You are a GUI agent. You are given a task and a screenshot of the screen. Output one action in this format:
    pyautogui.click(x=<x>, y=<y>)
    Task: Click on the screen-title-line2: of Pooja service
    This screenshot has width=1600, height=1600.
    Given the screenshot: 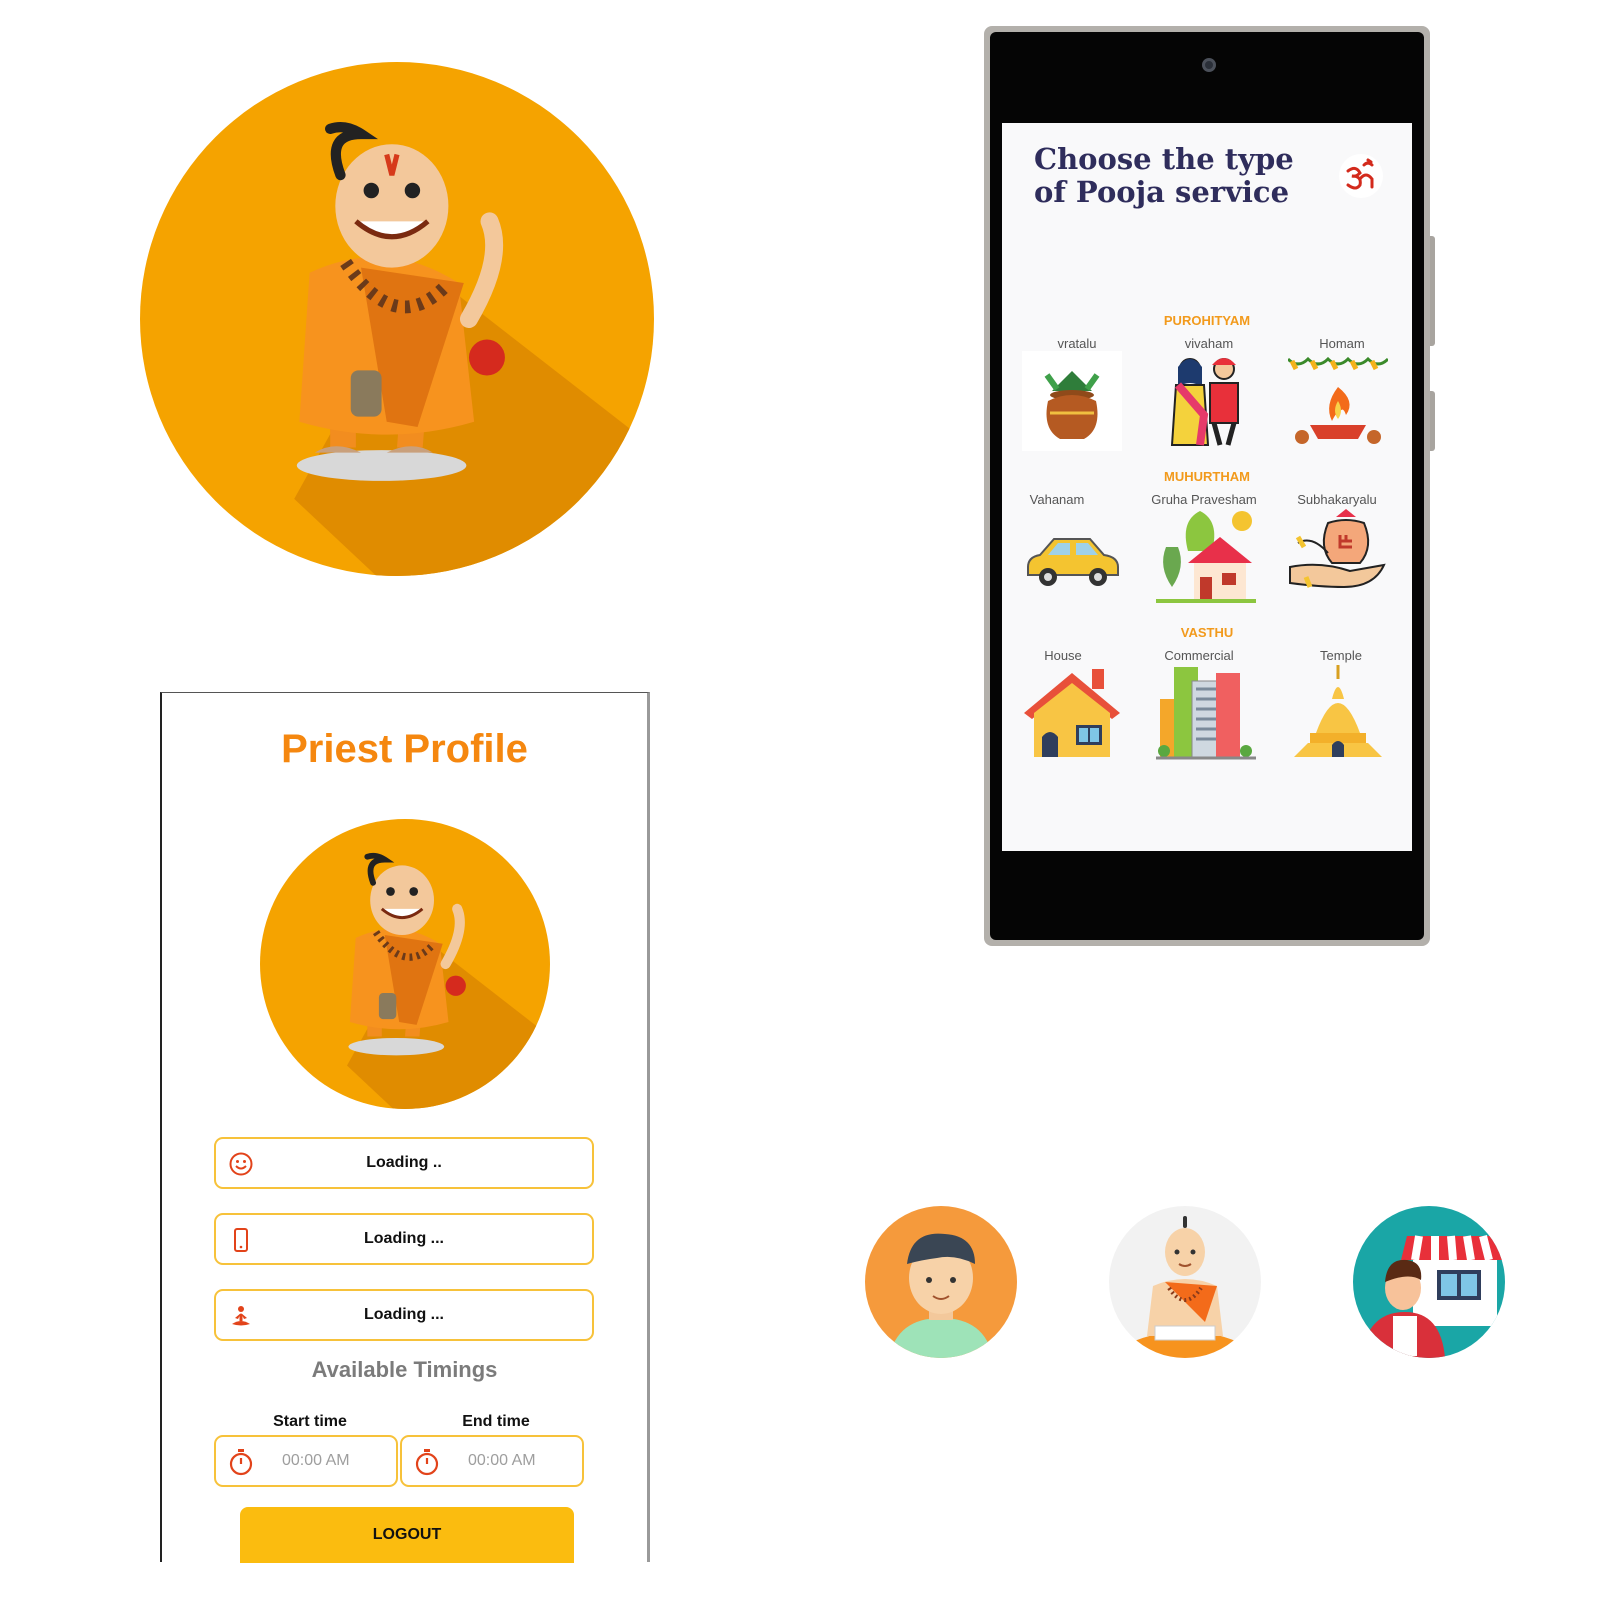 What is the action you would take?
    pyautogui.click(x=1162, y=192)
    